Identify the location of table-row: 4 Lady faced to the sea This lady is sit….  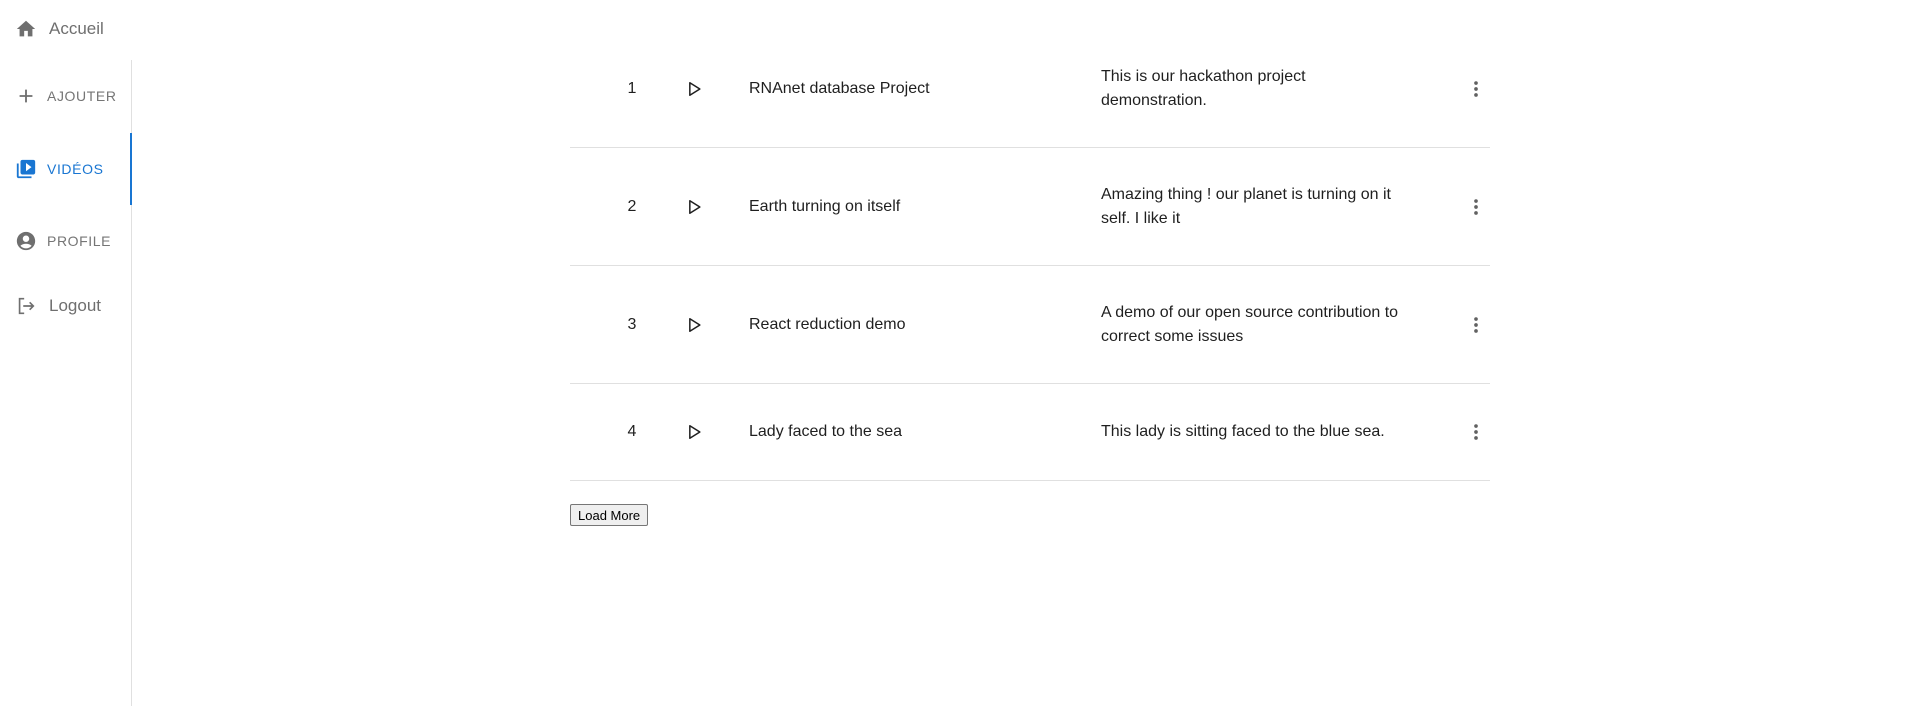
(1030, 432).